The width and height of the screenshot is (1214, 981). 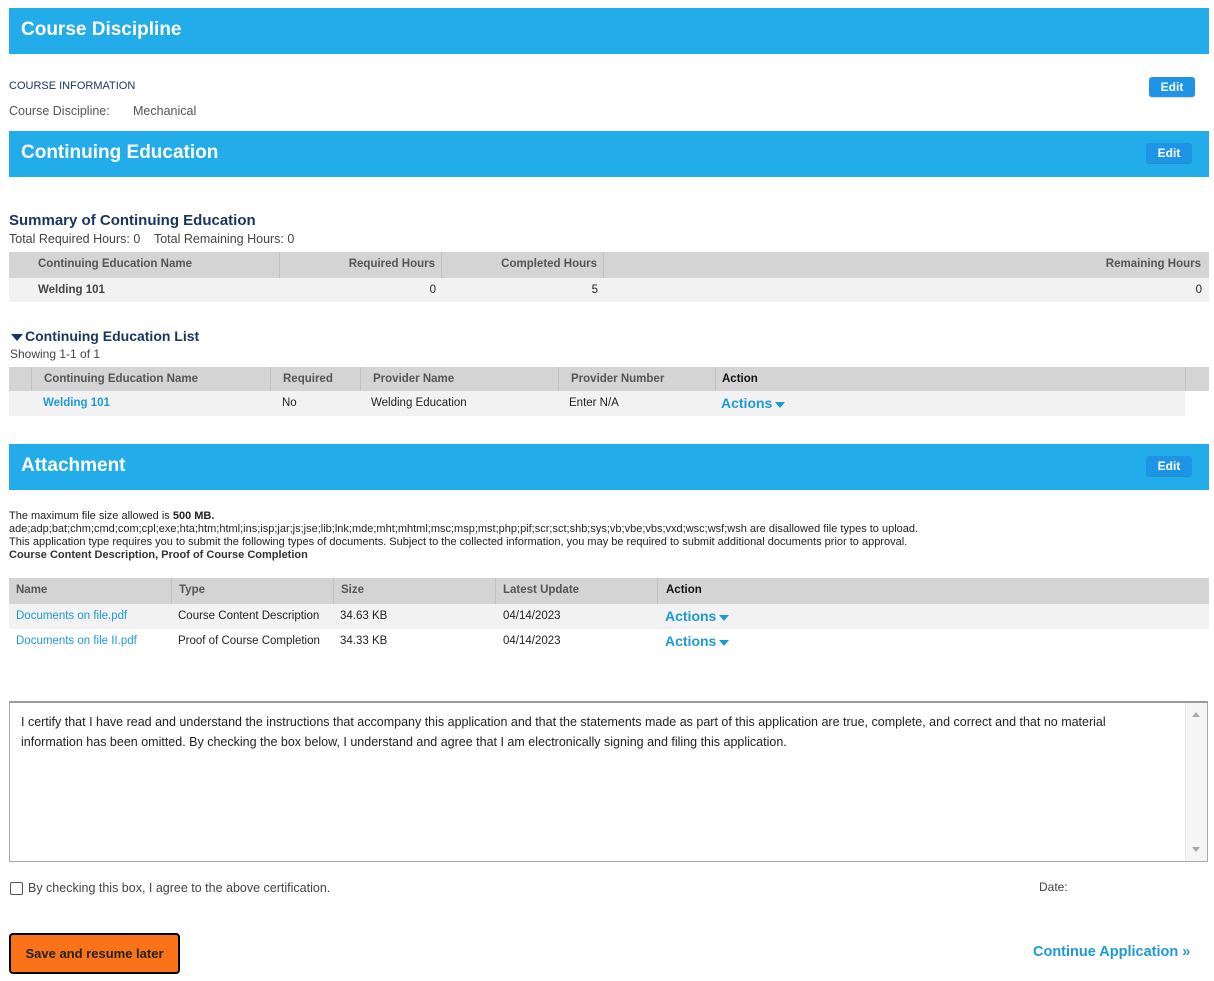 What do you see at coordinates (249, 616) in the screenshot?
I see `attachment-type: Course Content Description` at bounding box center [249, 616].